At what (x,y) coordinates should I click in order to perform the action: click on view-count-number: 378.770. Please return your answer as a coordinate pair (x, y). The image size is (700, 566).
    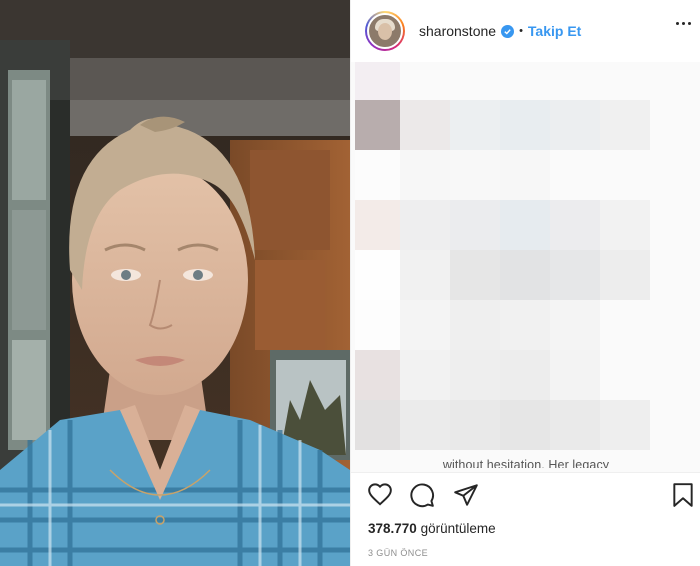
    Looking at the image, I should click on (392, 528).